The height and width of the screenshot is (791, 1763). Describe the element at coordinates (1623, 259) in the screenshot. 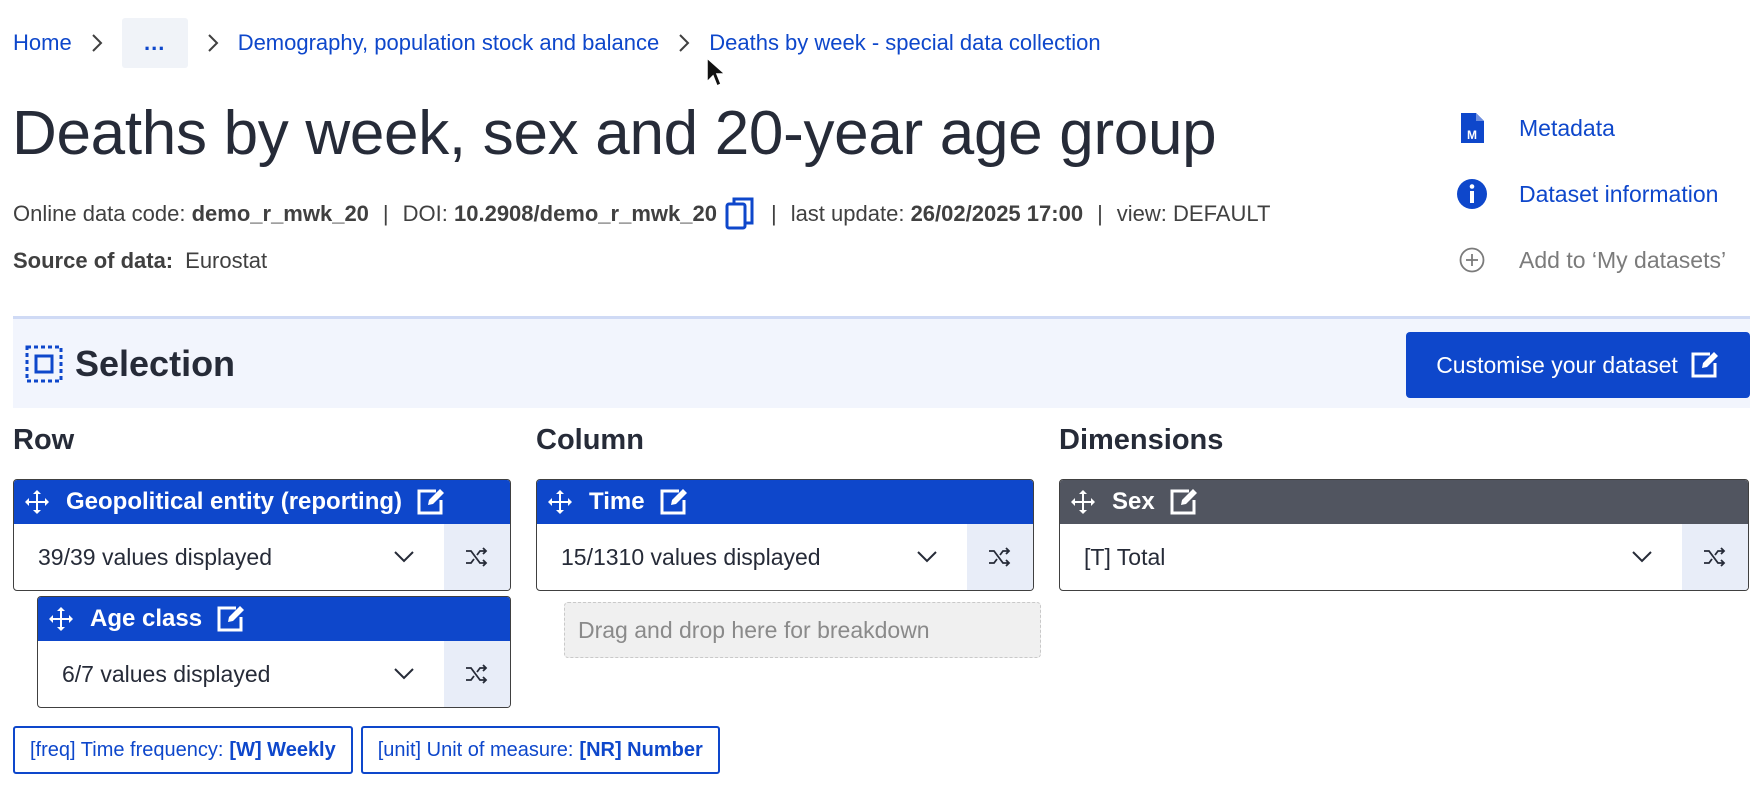

I see `add-to-my-datasets-label: Add to ‘My datasets’` at that location.